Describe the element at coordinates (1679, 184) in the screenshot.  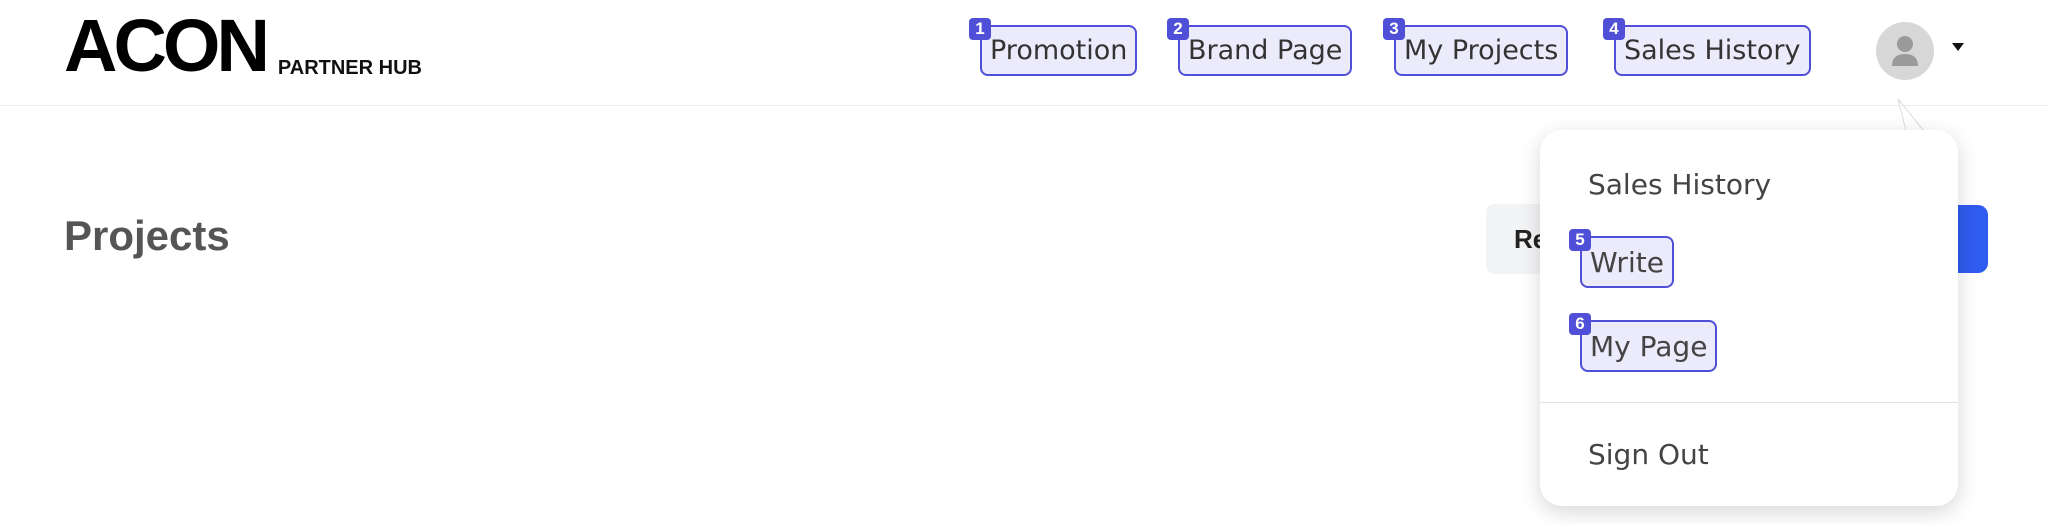
I see `menu-item-sales-history: Sales History` at that location.